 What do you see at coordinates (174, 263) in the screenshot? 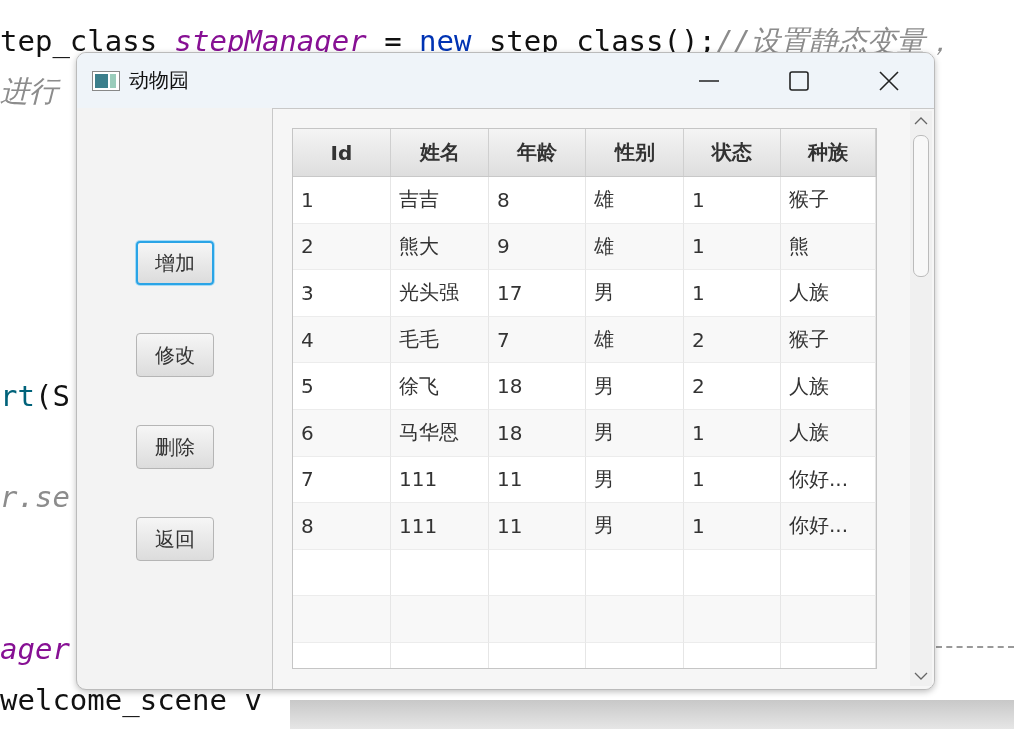
I see `action-button: 增加` at bounding box center [174, 263].